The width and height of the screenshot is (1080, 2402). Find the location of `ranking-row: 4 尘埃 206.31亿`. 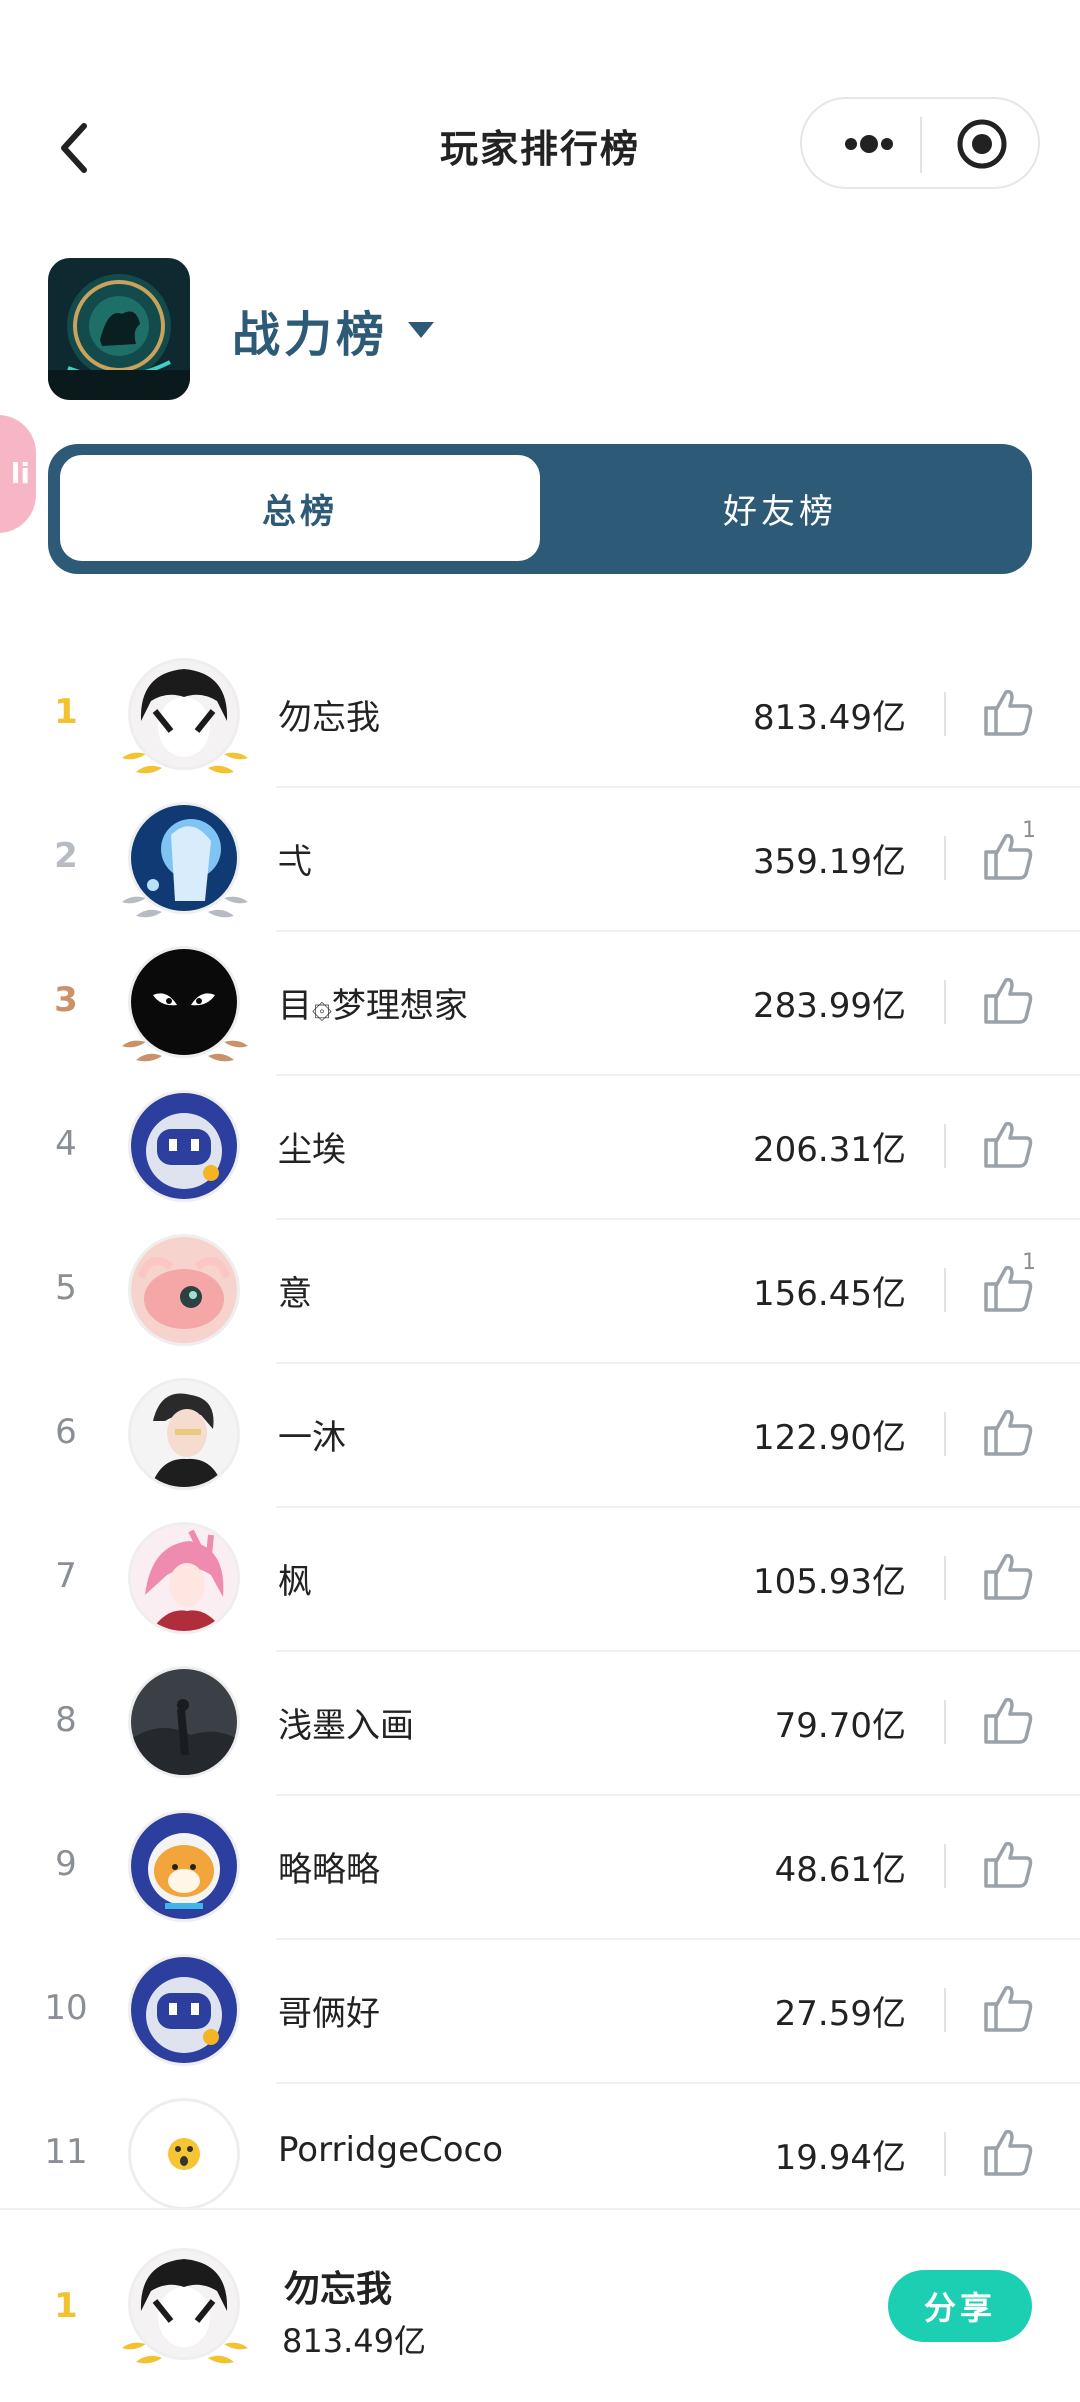

ranking-row: 4 尘埃 206.31亿 is located at coordinates (540, 1148).